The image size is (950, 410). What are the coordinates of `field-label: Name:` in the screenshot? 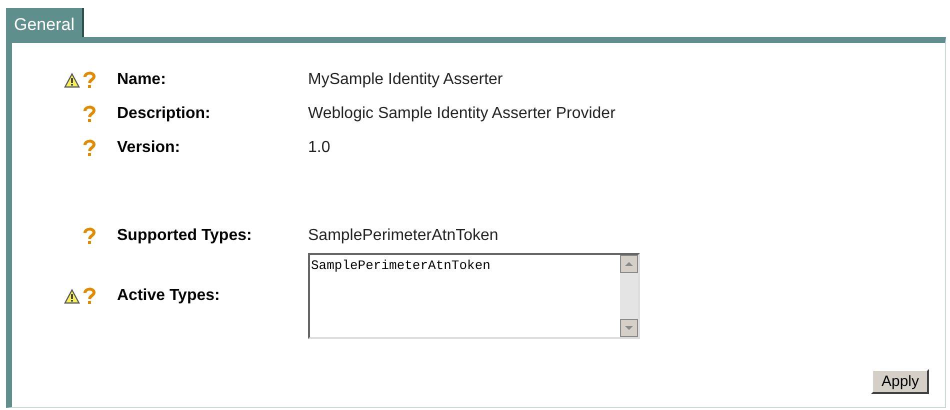 It's located at (142, 80).